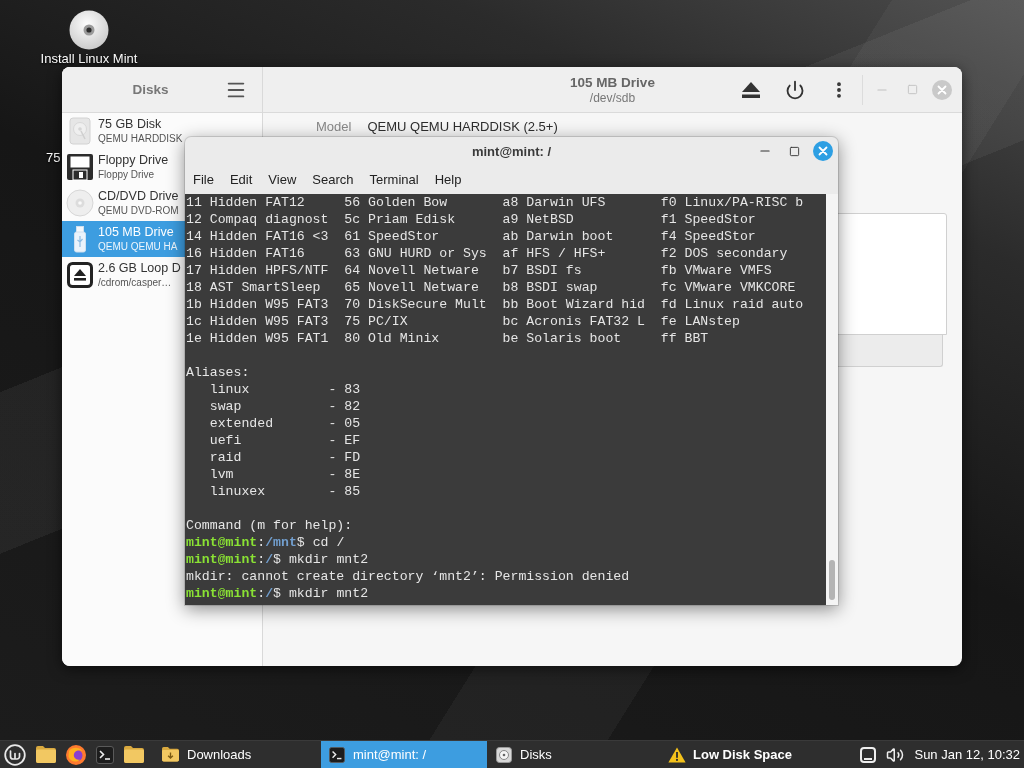  Describe the element at coordinates (333, 179) in the screenshot. I see `menu-item: Search` at that location.